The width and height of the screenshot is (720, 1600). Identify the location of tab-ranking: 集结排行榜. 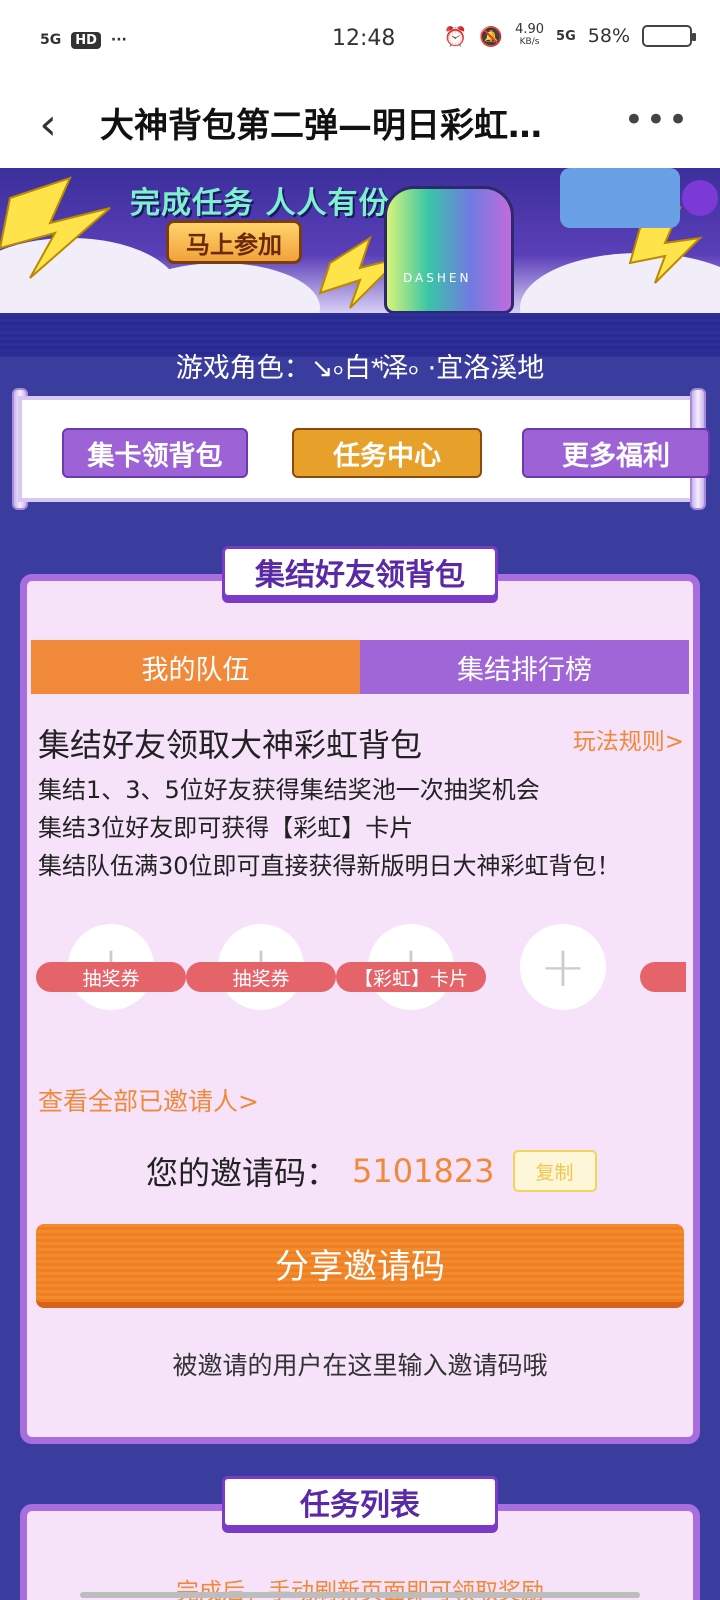
(524, 667).